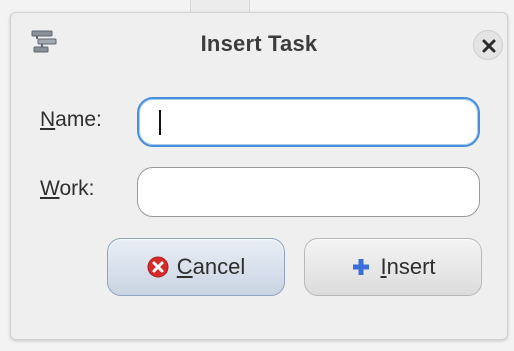 The width and height of the screenshot is (514, 351). What do you see at coordinates (308, 192) in the screenshot?
I see `work-input` at bounding box center [308, 192].